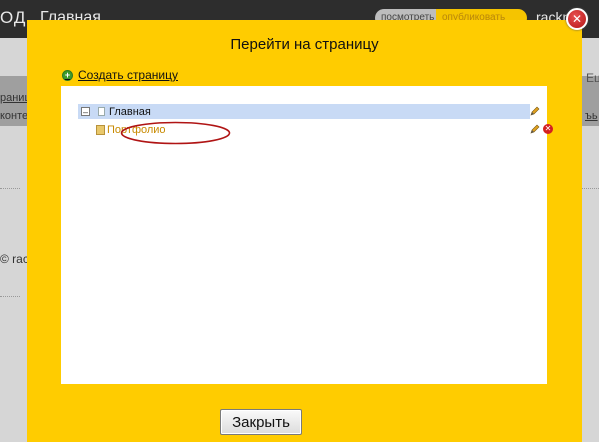 The width and height of the screenshot is (599, 442). What do you see at coordinates (14, 259) in the screenshot?
I see `copyright-text: © rac` at bounding box center [14, 259].